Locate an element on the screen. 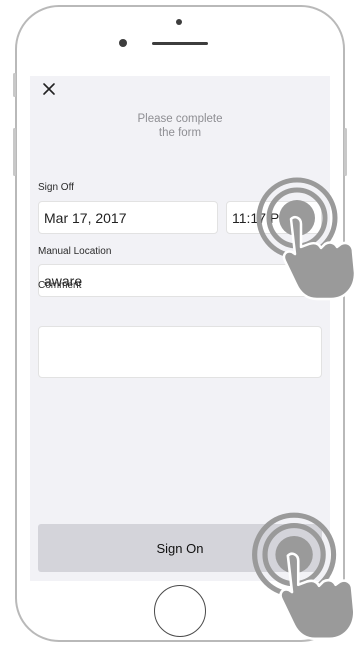 The image size is (360, 649). sign-off-date-field: Mar 17, 2017 is located at coordinates (128, 217).